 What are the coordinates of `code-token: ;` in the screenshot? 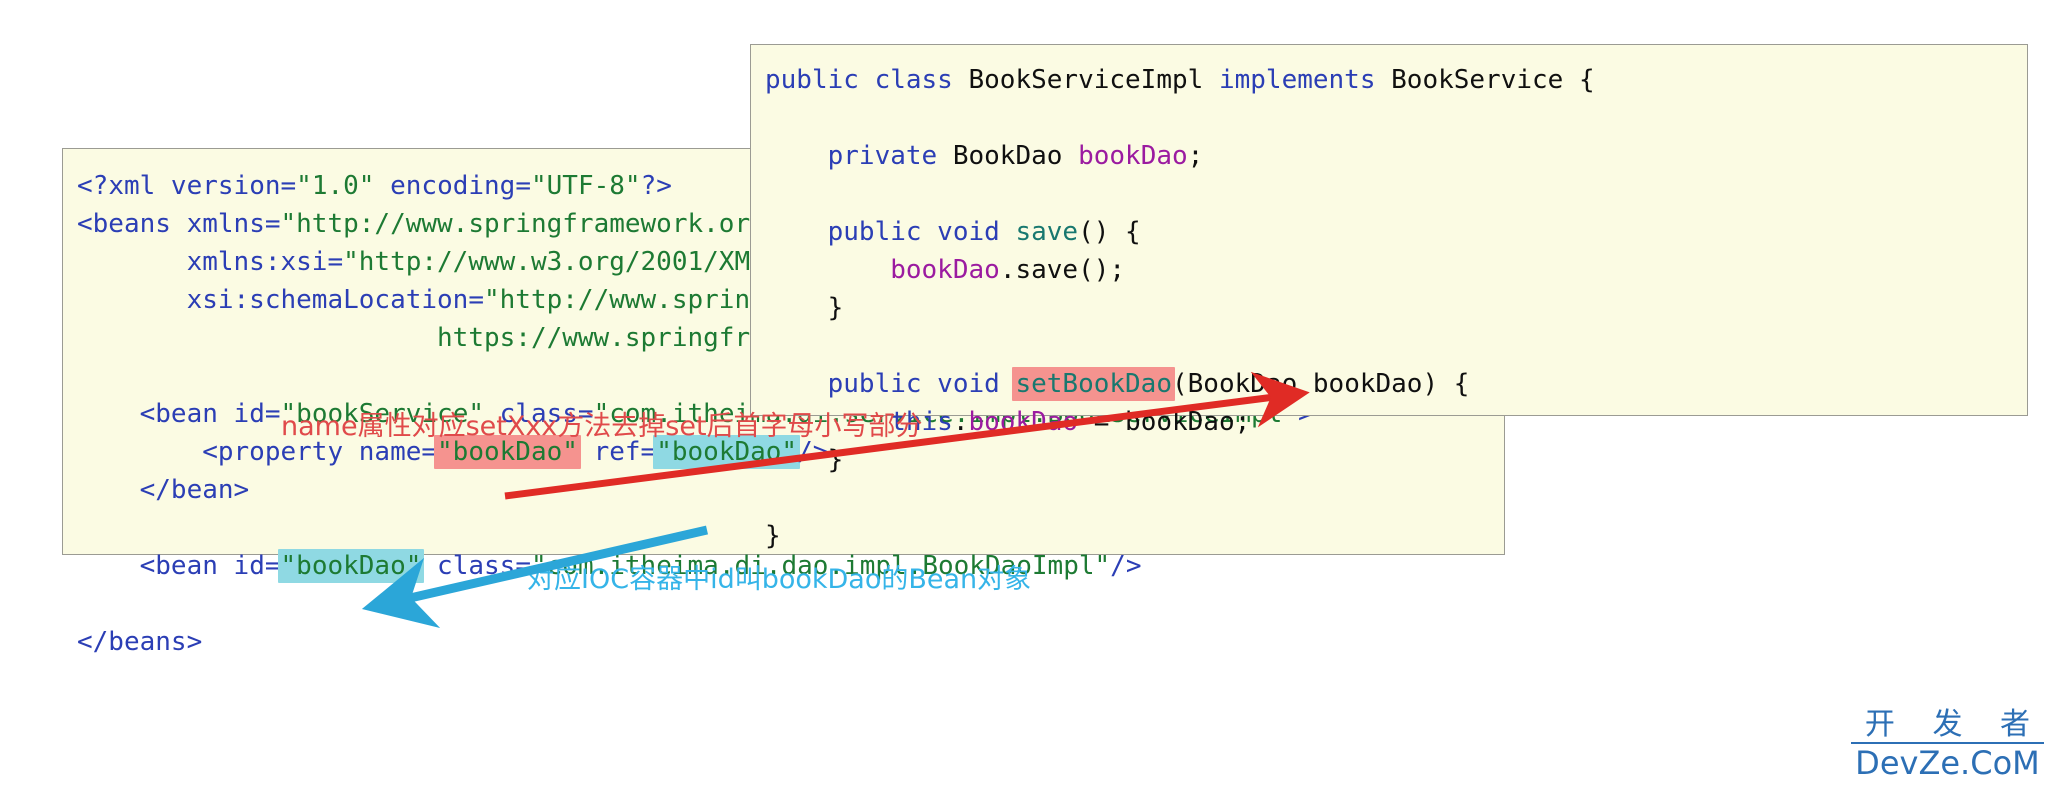 It's located at (1195, 156).